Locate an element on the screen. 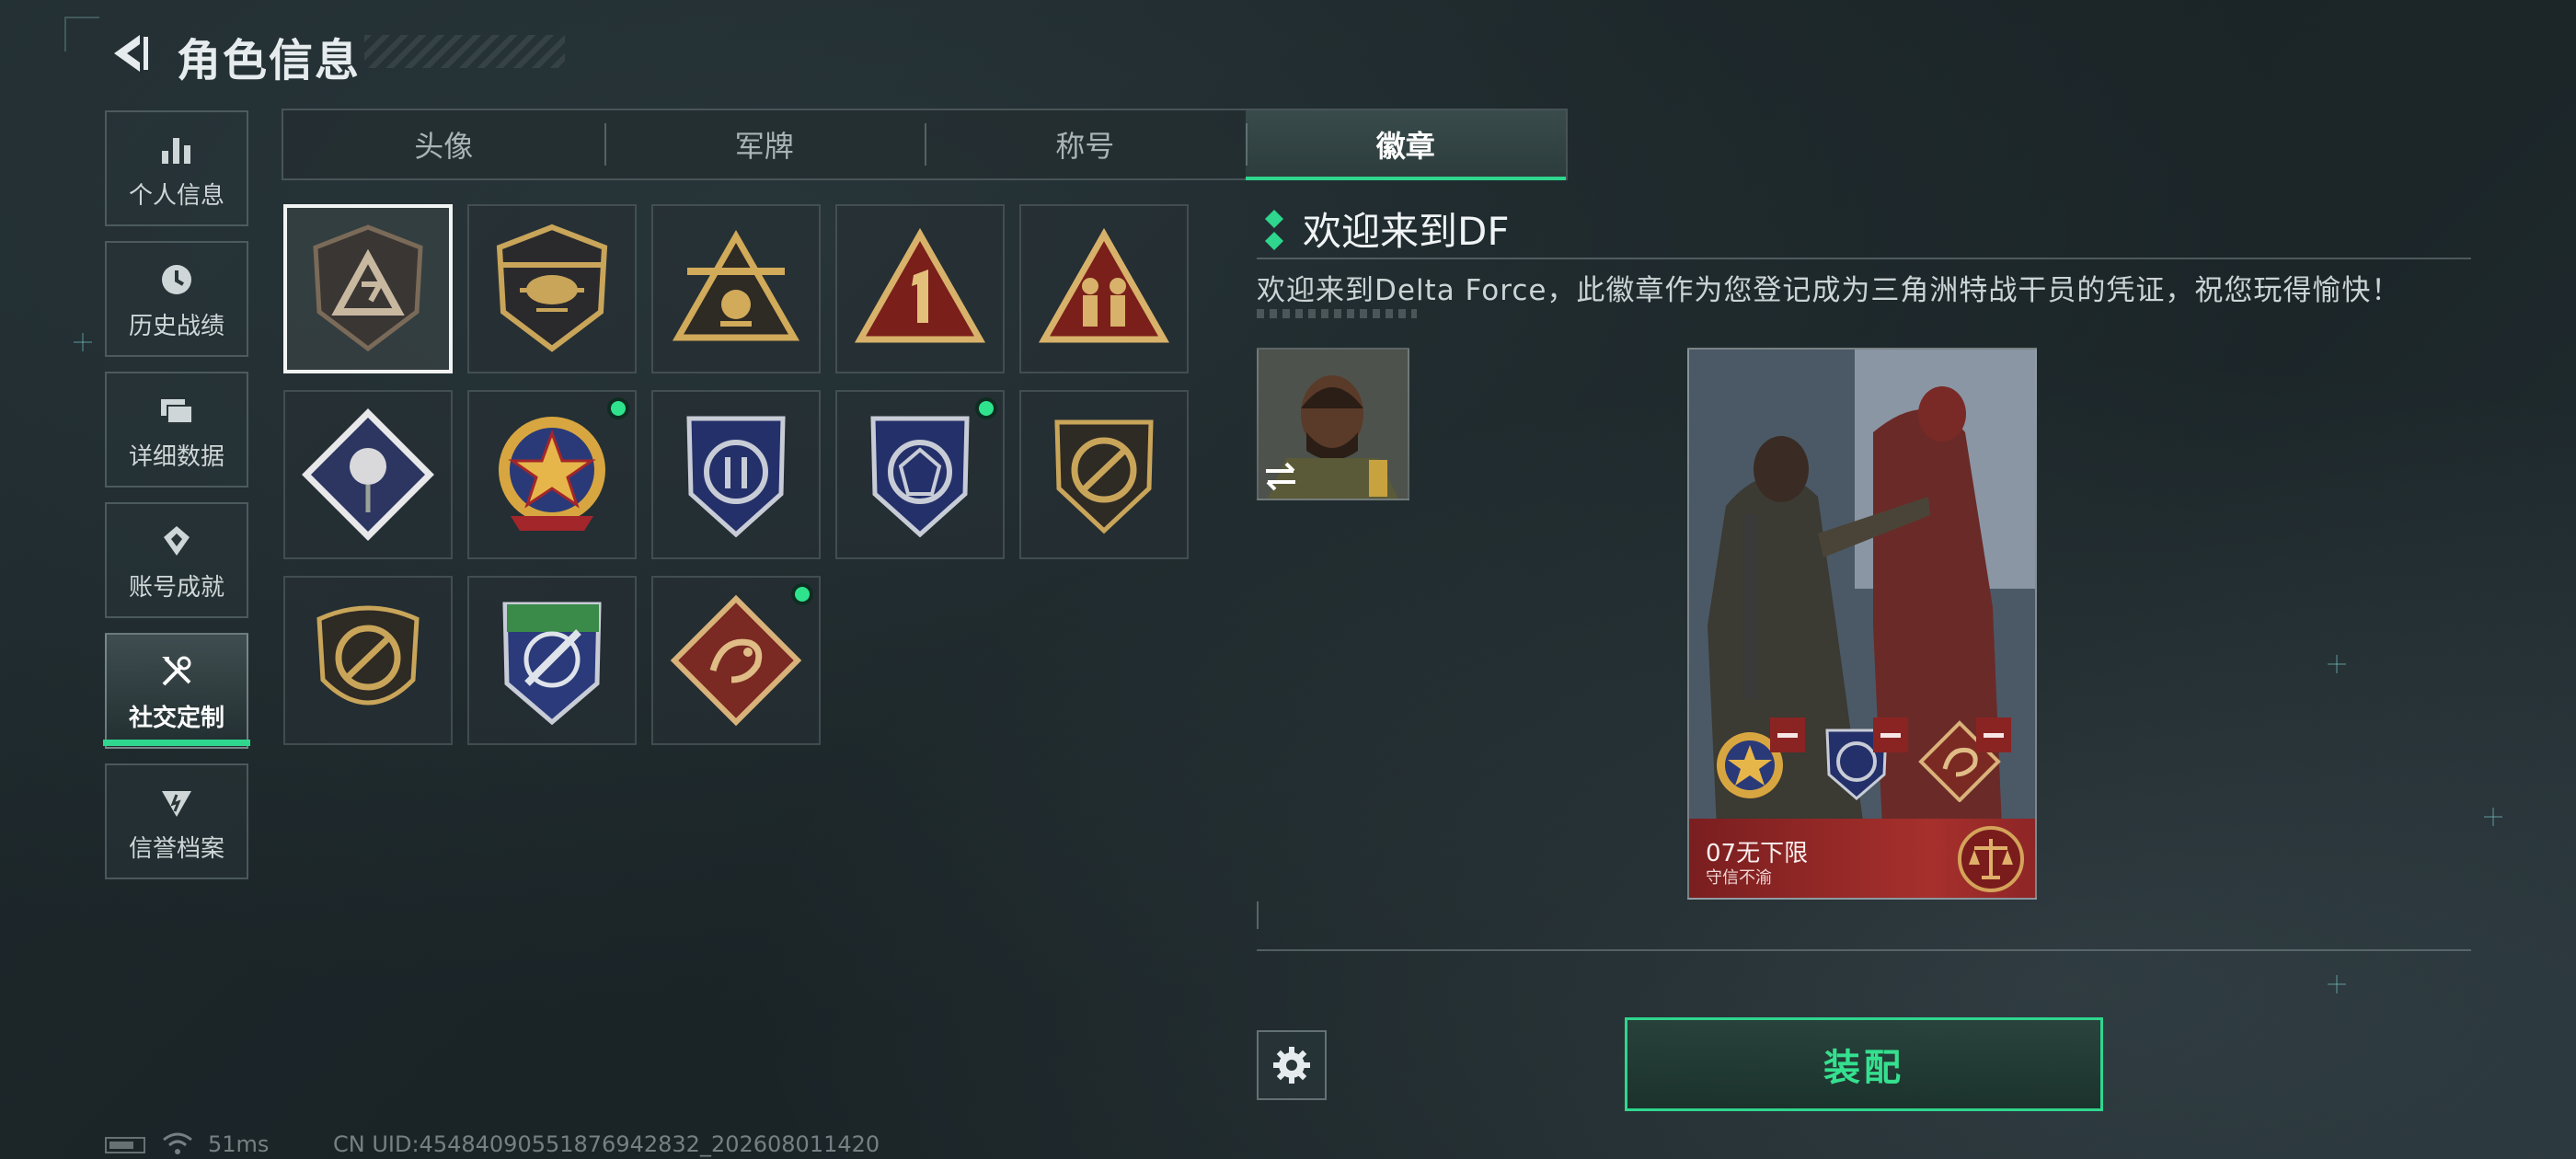 Image resolution: width=2576 pixels, height=1159 pixels. badge-helicopter is located at coordinates (552, 288).